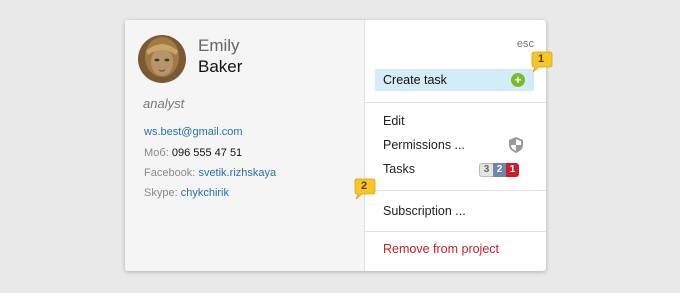 The height and width of the screenshot is (293, 680). Describe the element at coordinates (162, 59) in the screenshot. I see `avatar` at that location.